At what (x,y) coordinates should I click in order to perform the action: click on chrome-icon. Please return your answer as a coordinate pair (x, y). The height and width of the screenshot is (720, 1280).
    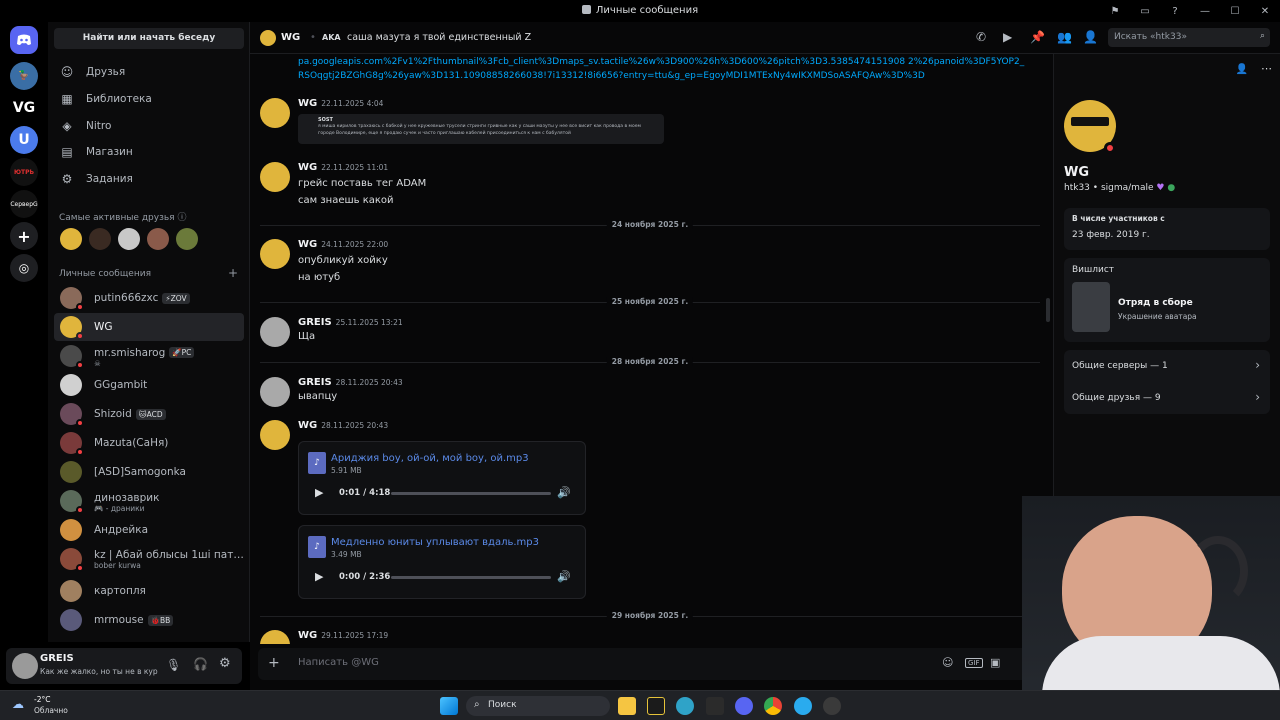
    Looking at the image, I should click on (773, 706).